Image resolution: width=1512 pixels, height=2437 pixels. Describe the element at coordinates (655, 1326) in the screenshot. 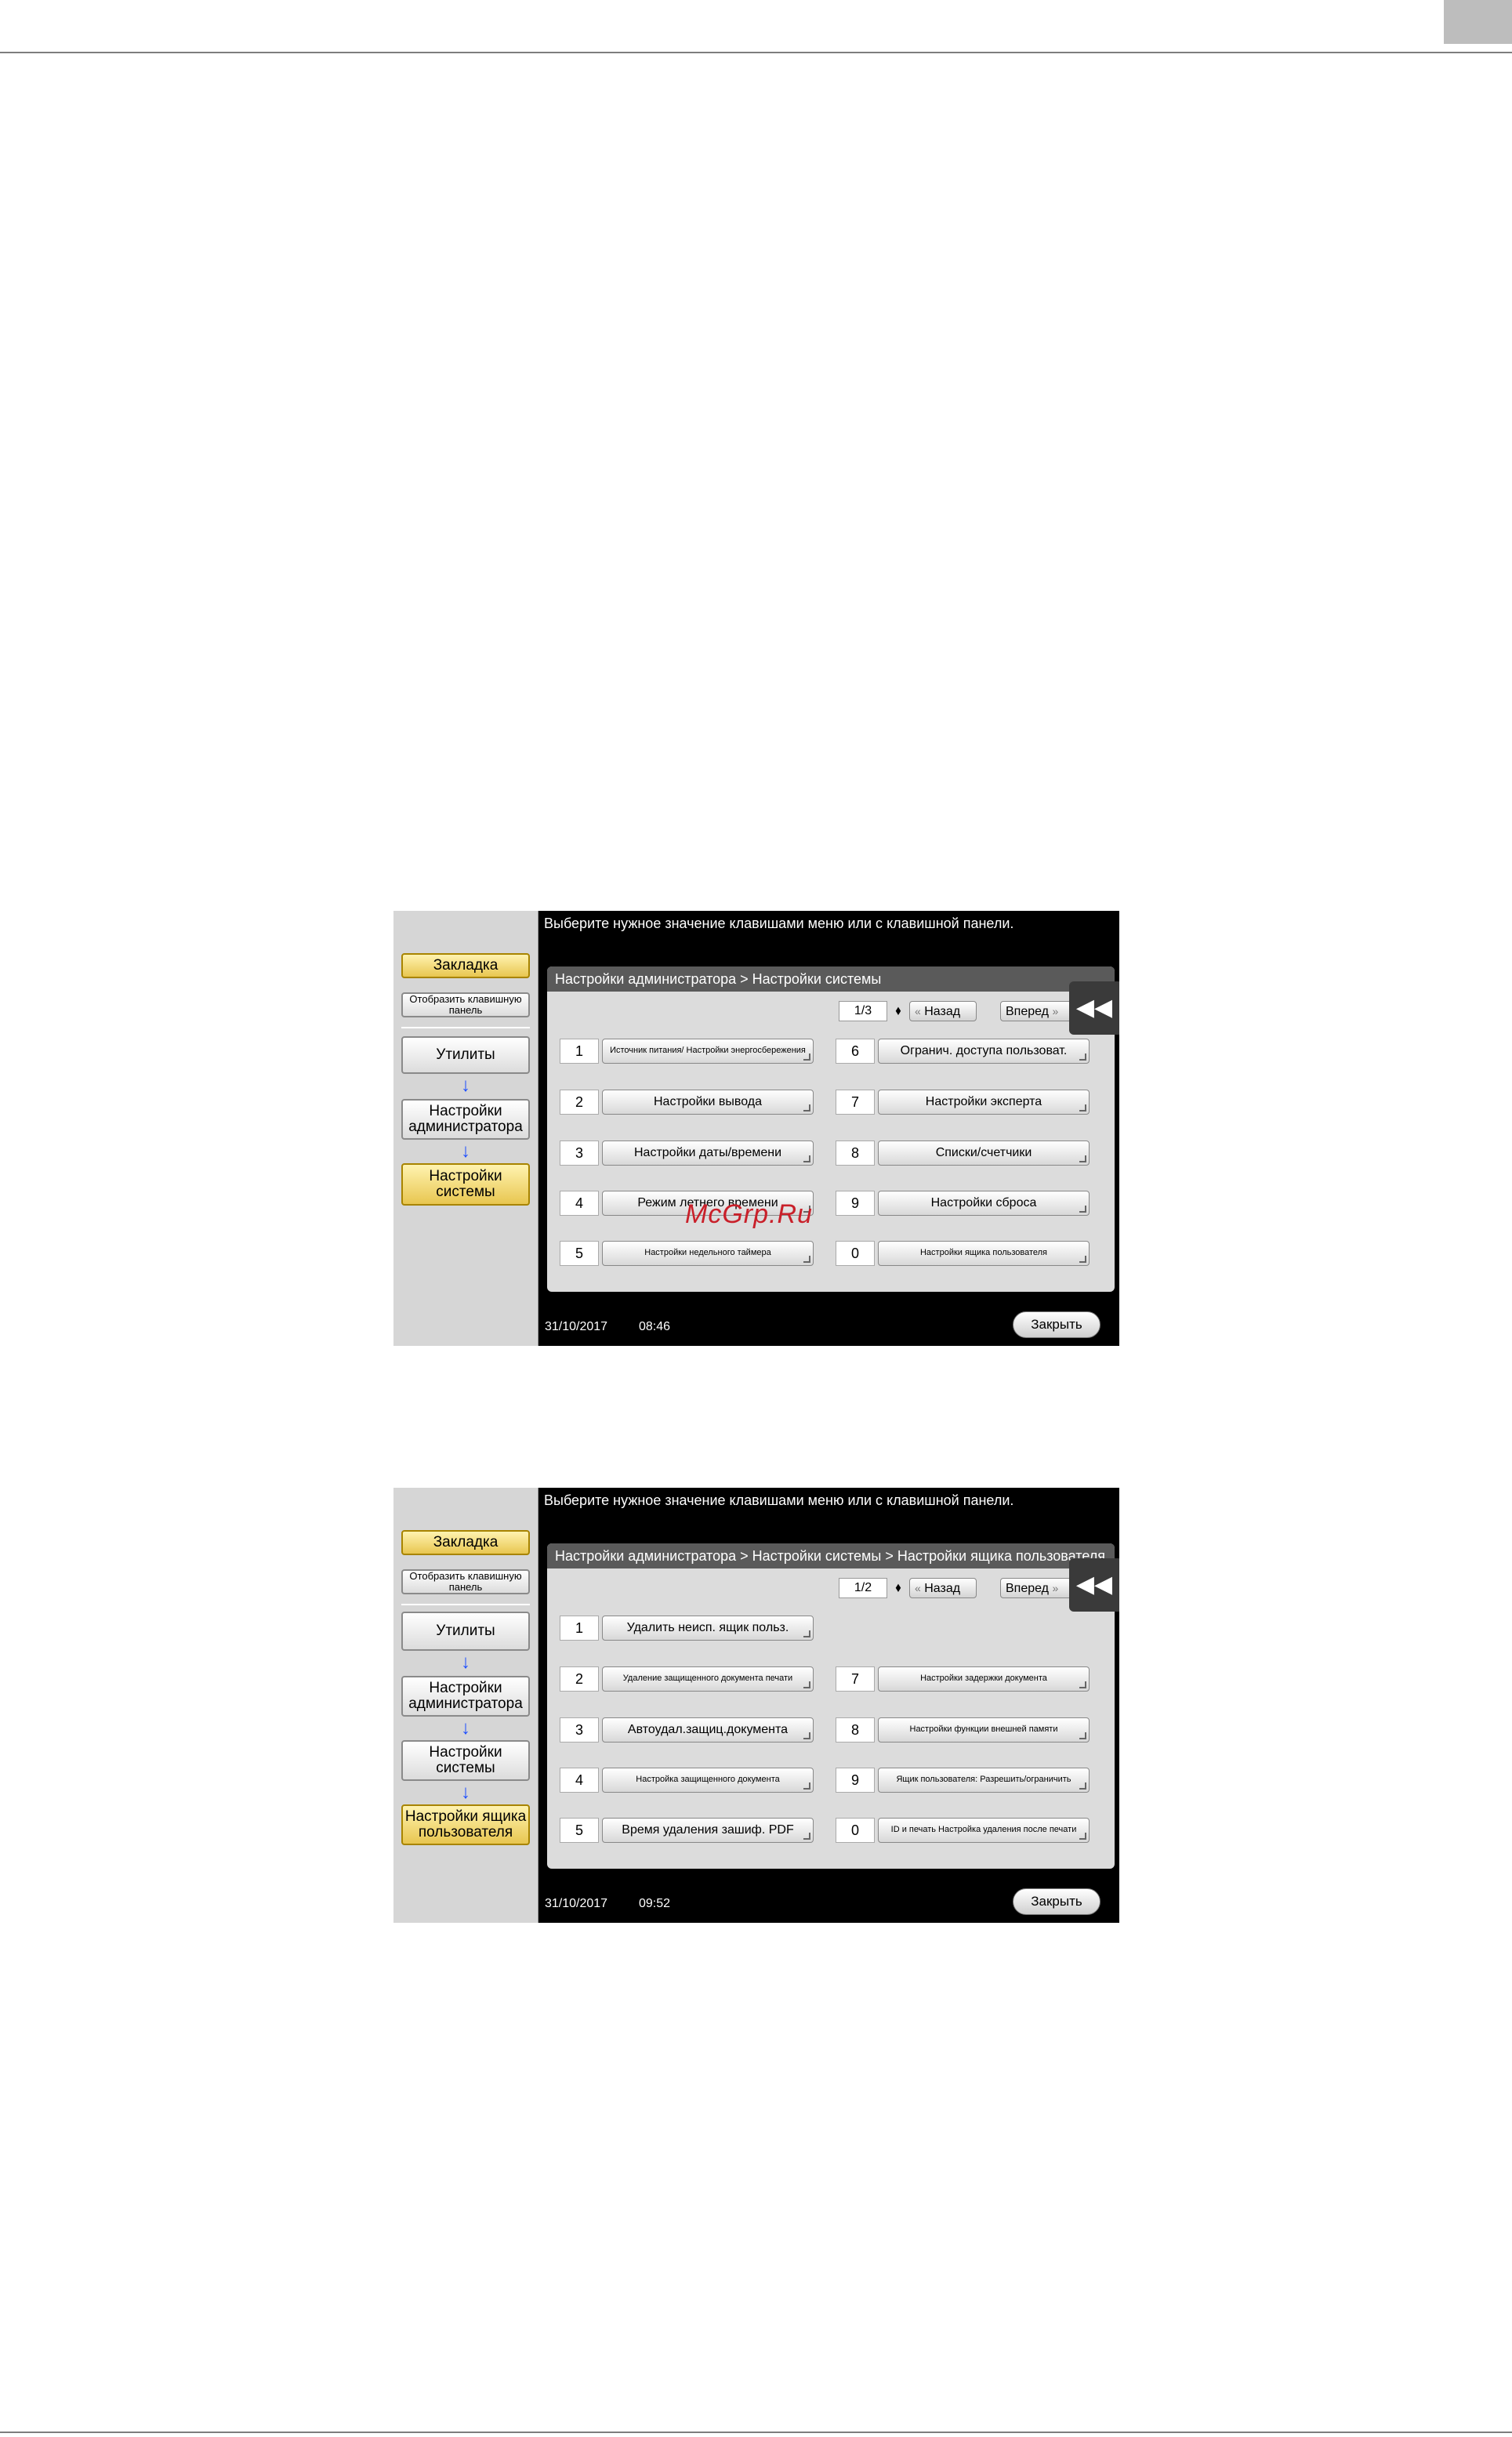

I see `status-time: 08:46` at that location.